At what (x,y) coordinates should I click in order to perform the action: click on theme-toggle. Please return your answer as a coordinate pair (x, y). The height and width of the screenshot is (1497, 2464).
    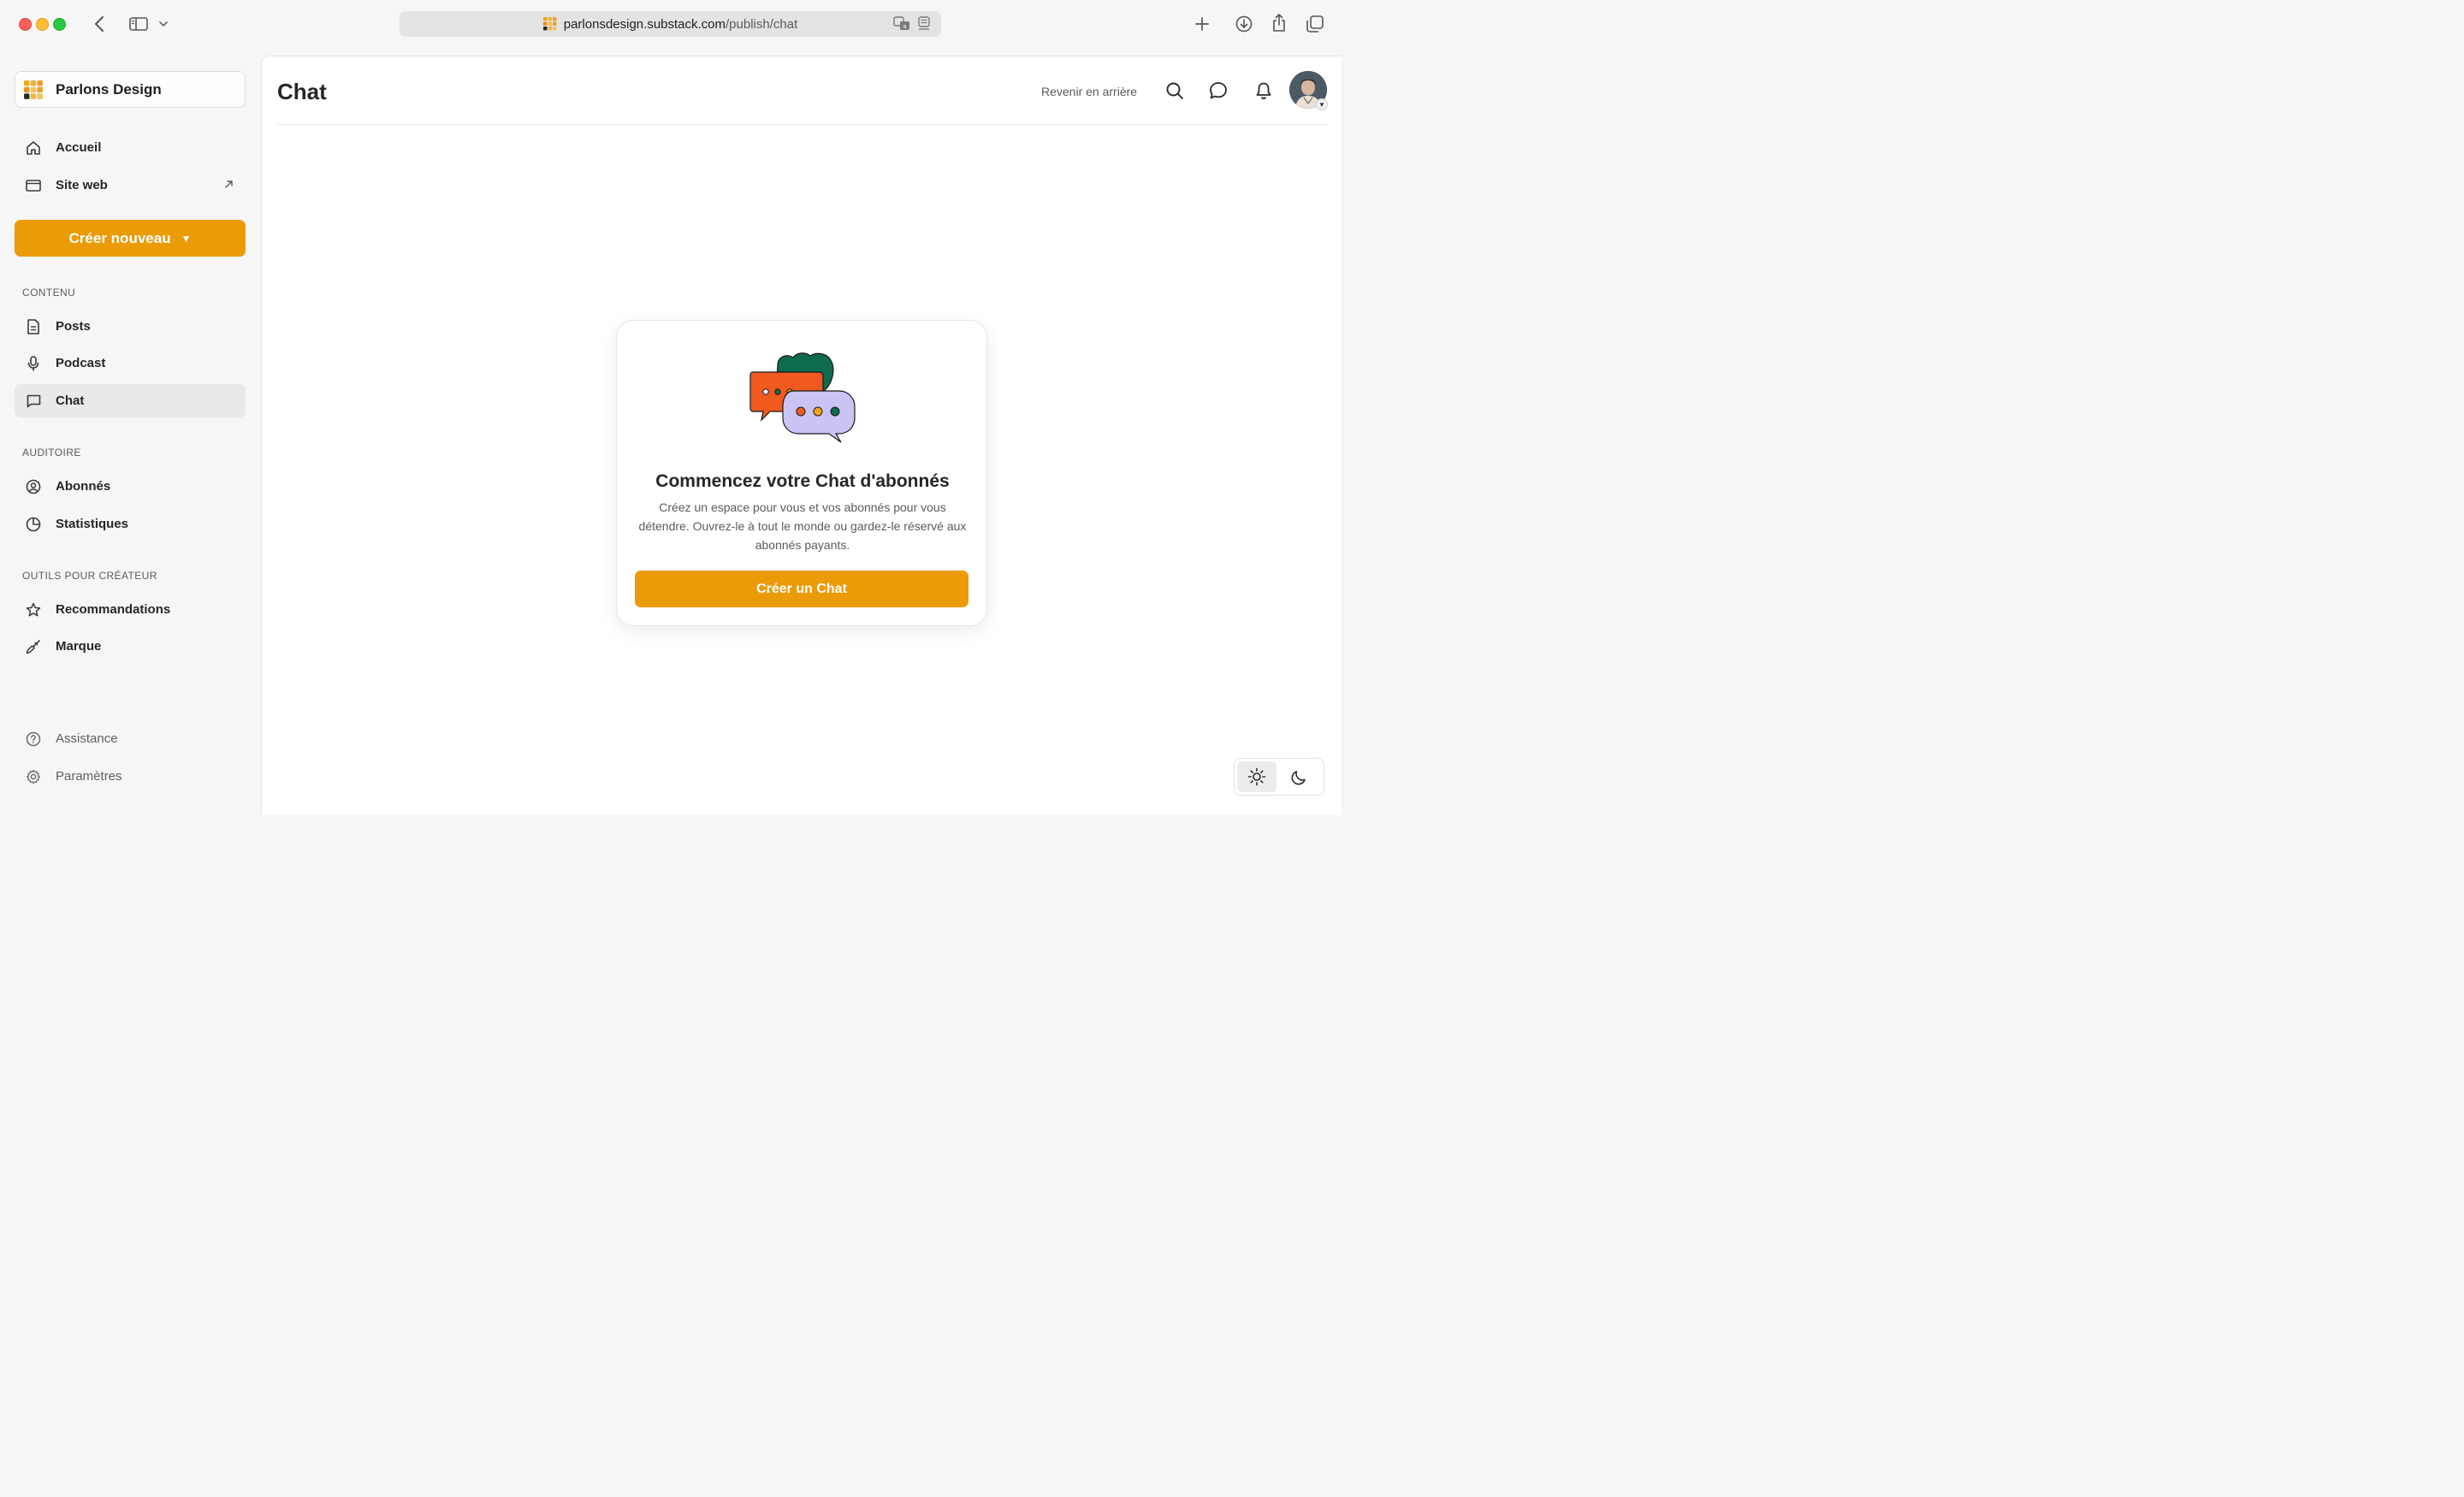
    Looking at the image, I should click on (1279, 777).